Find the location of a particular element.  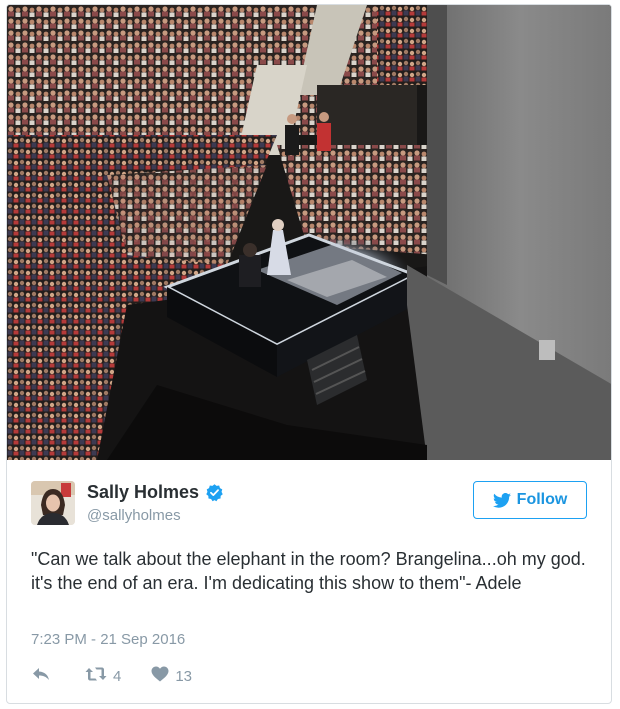

like-button: 13 is located at coordinates (171, 676).